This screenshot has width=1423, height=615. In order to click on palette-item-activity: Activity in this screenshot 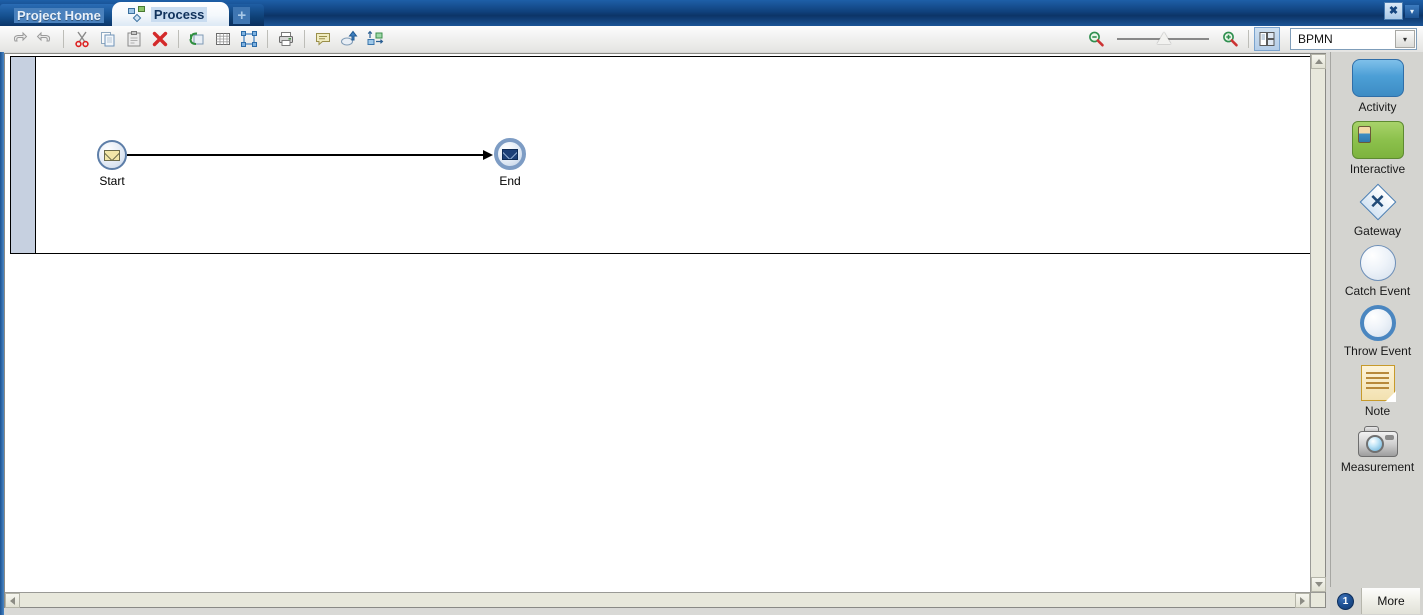, I will do `click(1377, 83)`.